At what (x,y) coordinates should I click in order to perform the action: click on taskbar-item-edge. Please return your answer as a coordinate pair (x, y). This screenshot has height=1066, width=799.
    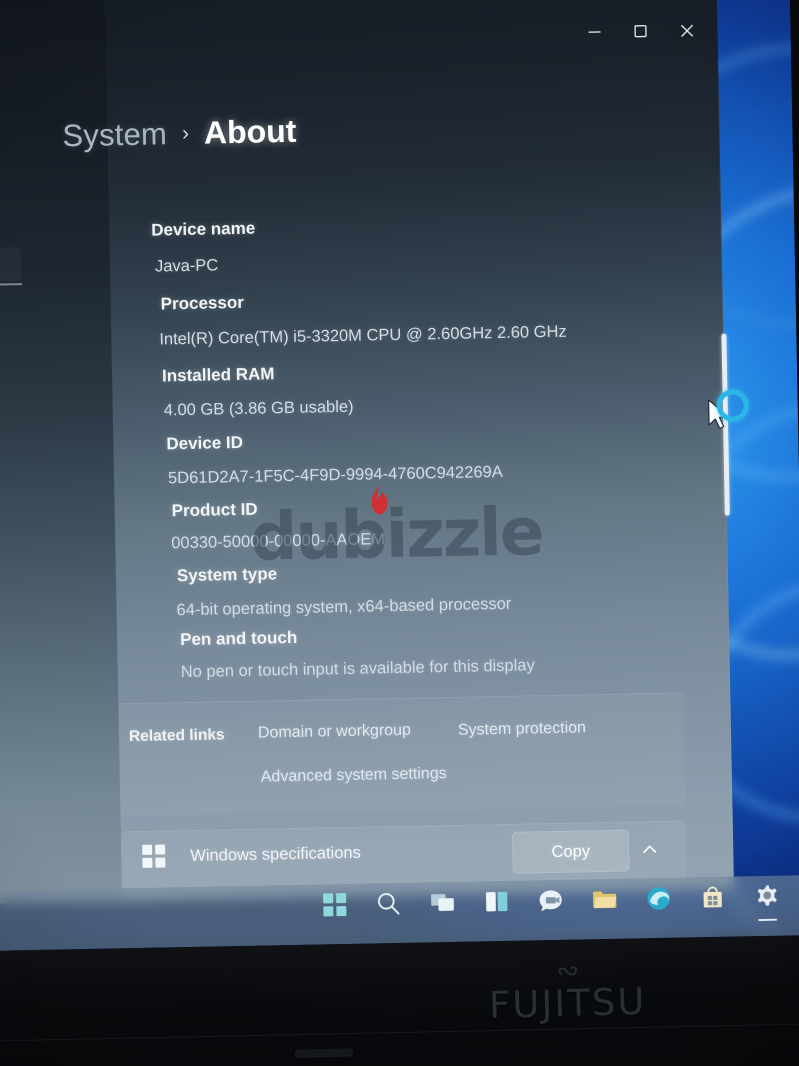
    Looking at the image, I should click on (659, 899).